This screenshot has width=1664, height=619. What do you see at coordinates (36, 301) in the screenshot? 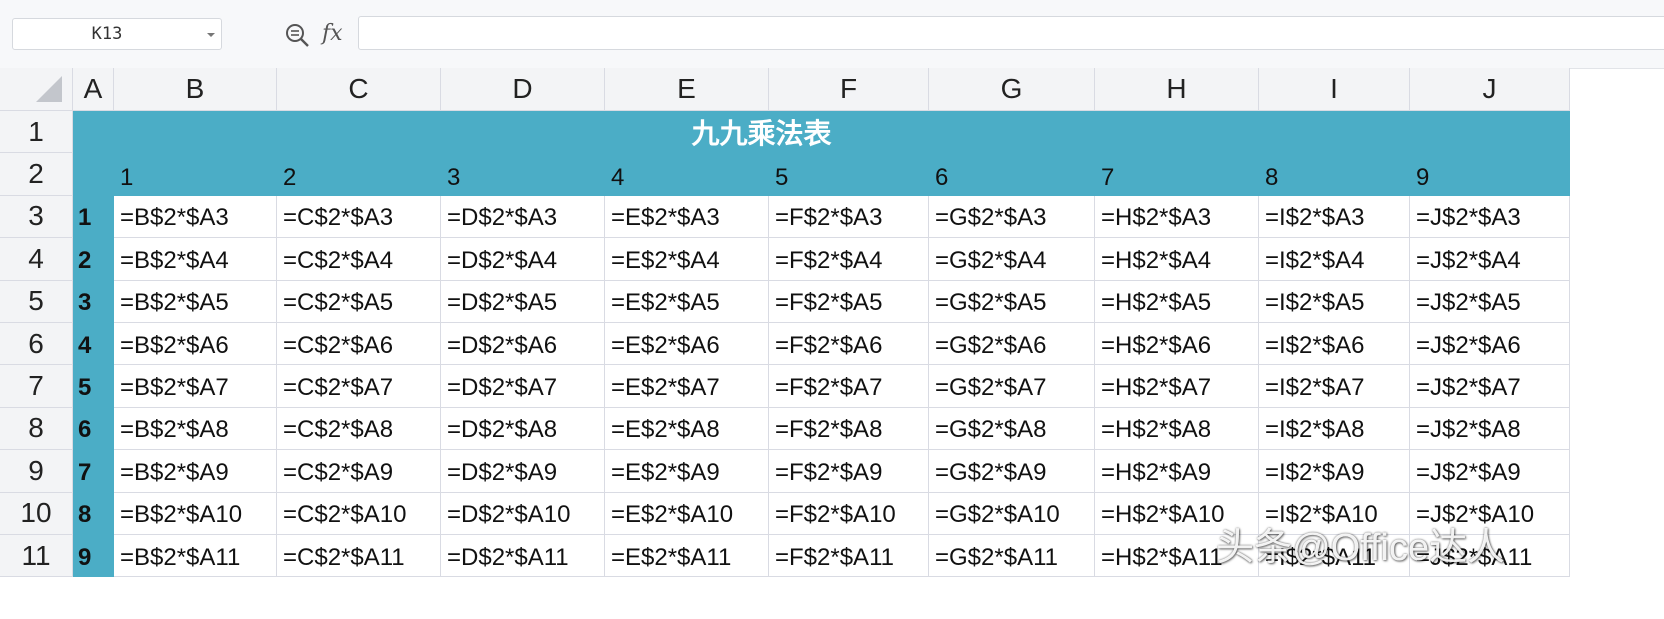
I see `row-header-5: 5` at bounding box center [36, 301].